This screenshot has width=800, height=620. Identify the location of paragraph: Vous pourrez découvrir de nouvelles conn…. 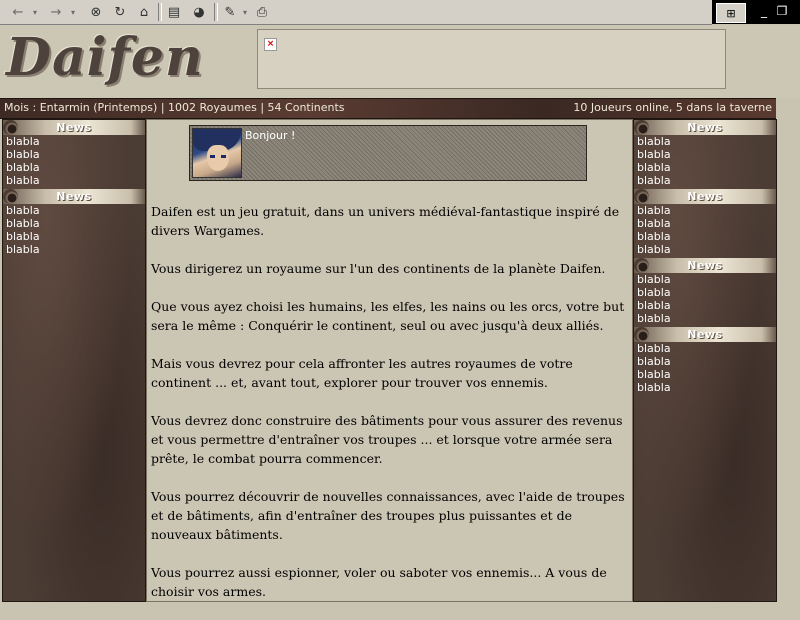
(388, 515).